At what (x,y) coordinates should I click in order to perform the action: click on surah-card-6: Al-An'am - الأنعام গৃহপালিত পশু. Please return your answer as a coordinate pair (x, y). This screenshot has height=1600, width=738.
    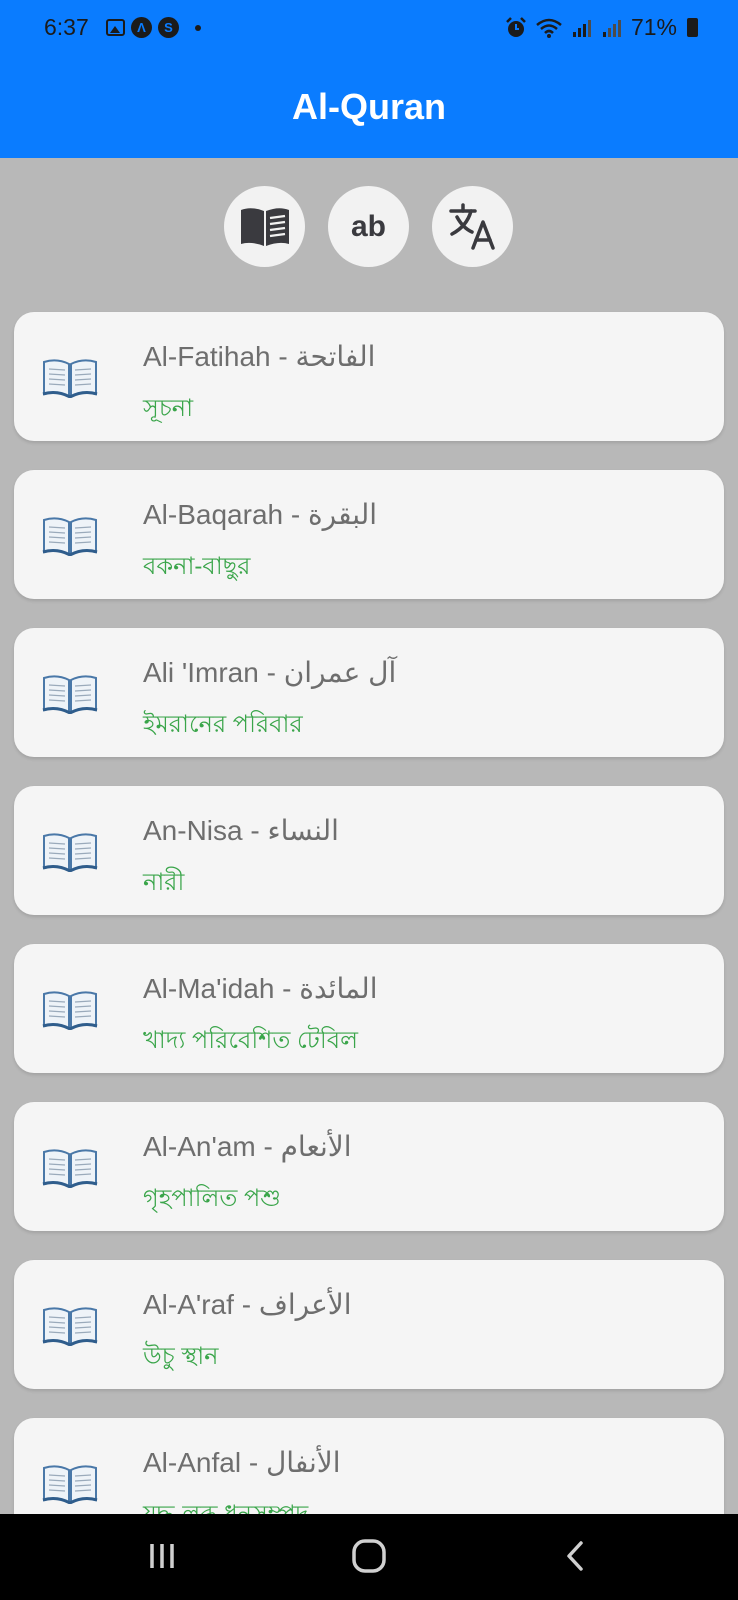
    Looking at the image, I should click on (369, 1166).